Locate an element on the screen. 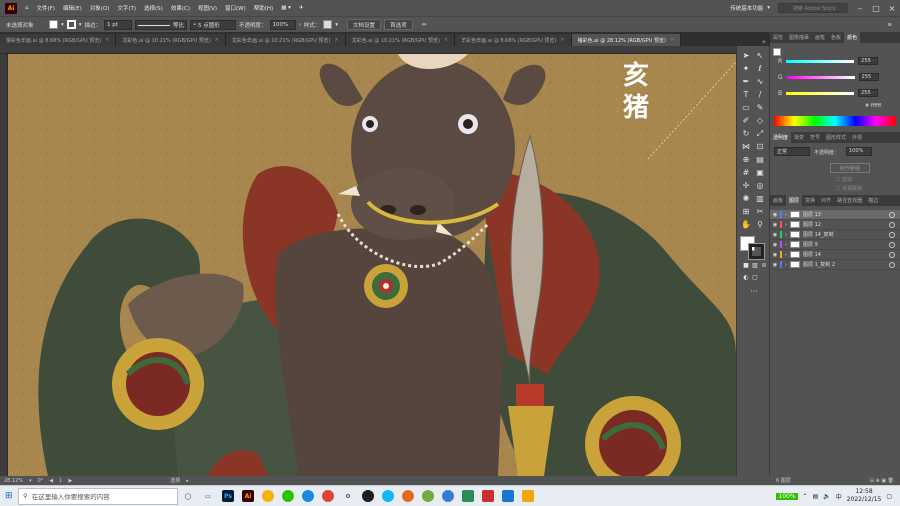 This screenshot has height=506, width=900. menu-window: 窗口(W) is located at coordinates (235, 8).